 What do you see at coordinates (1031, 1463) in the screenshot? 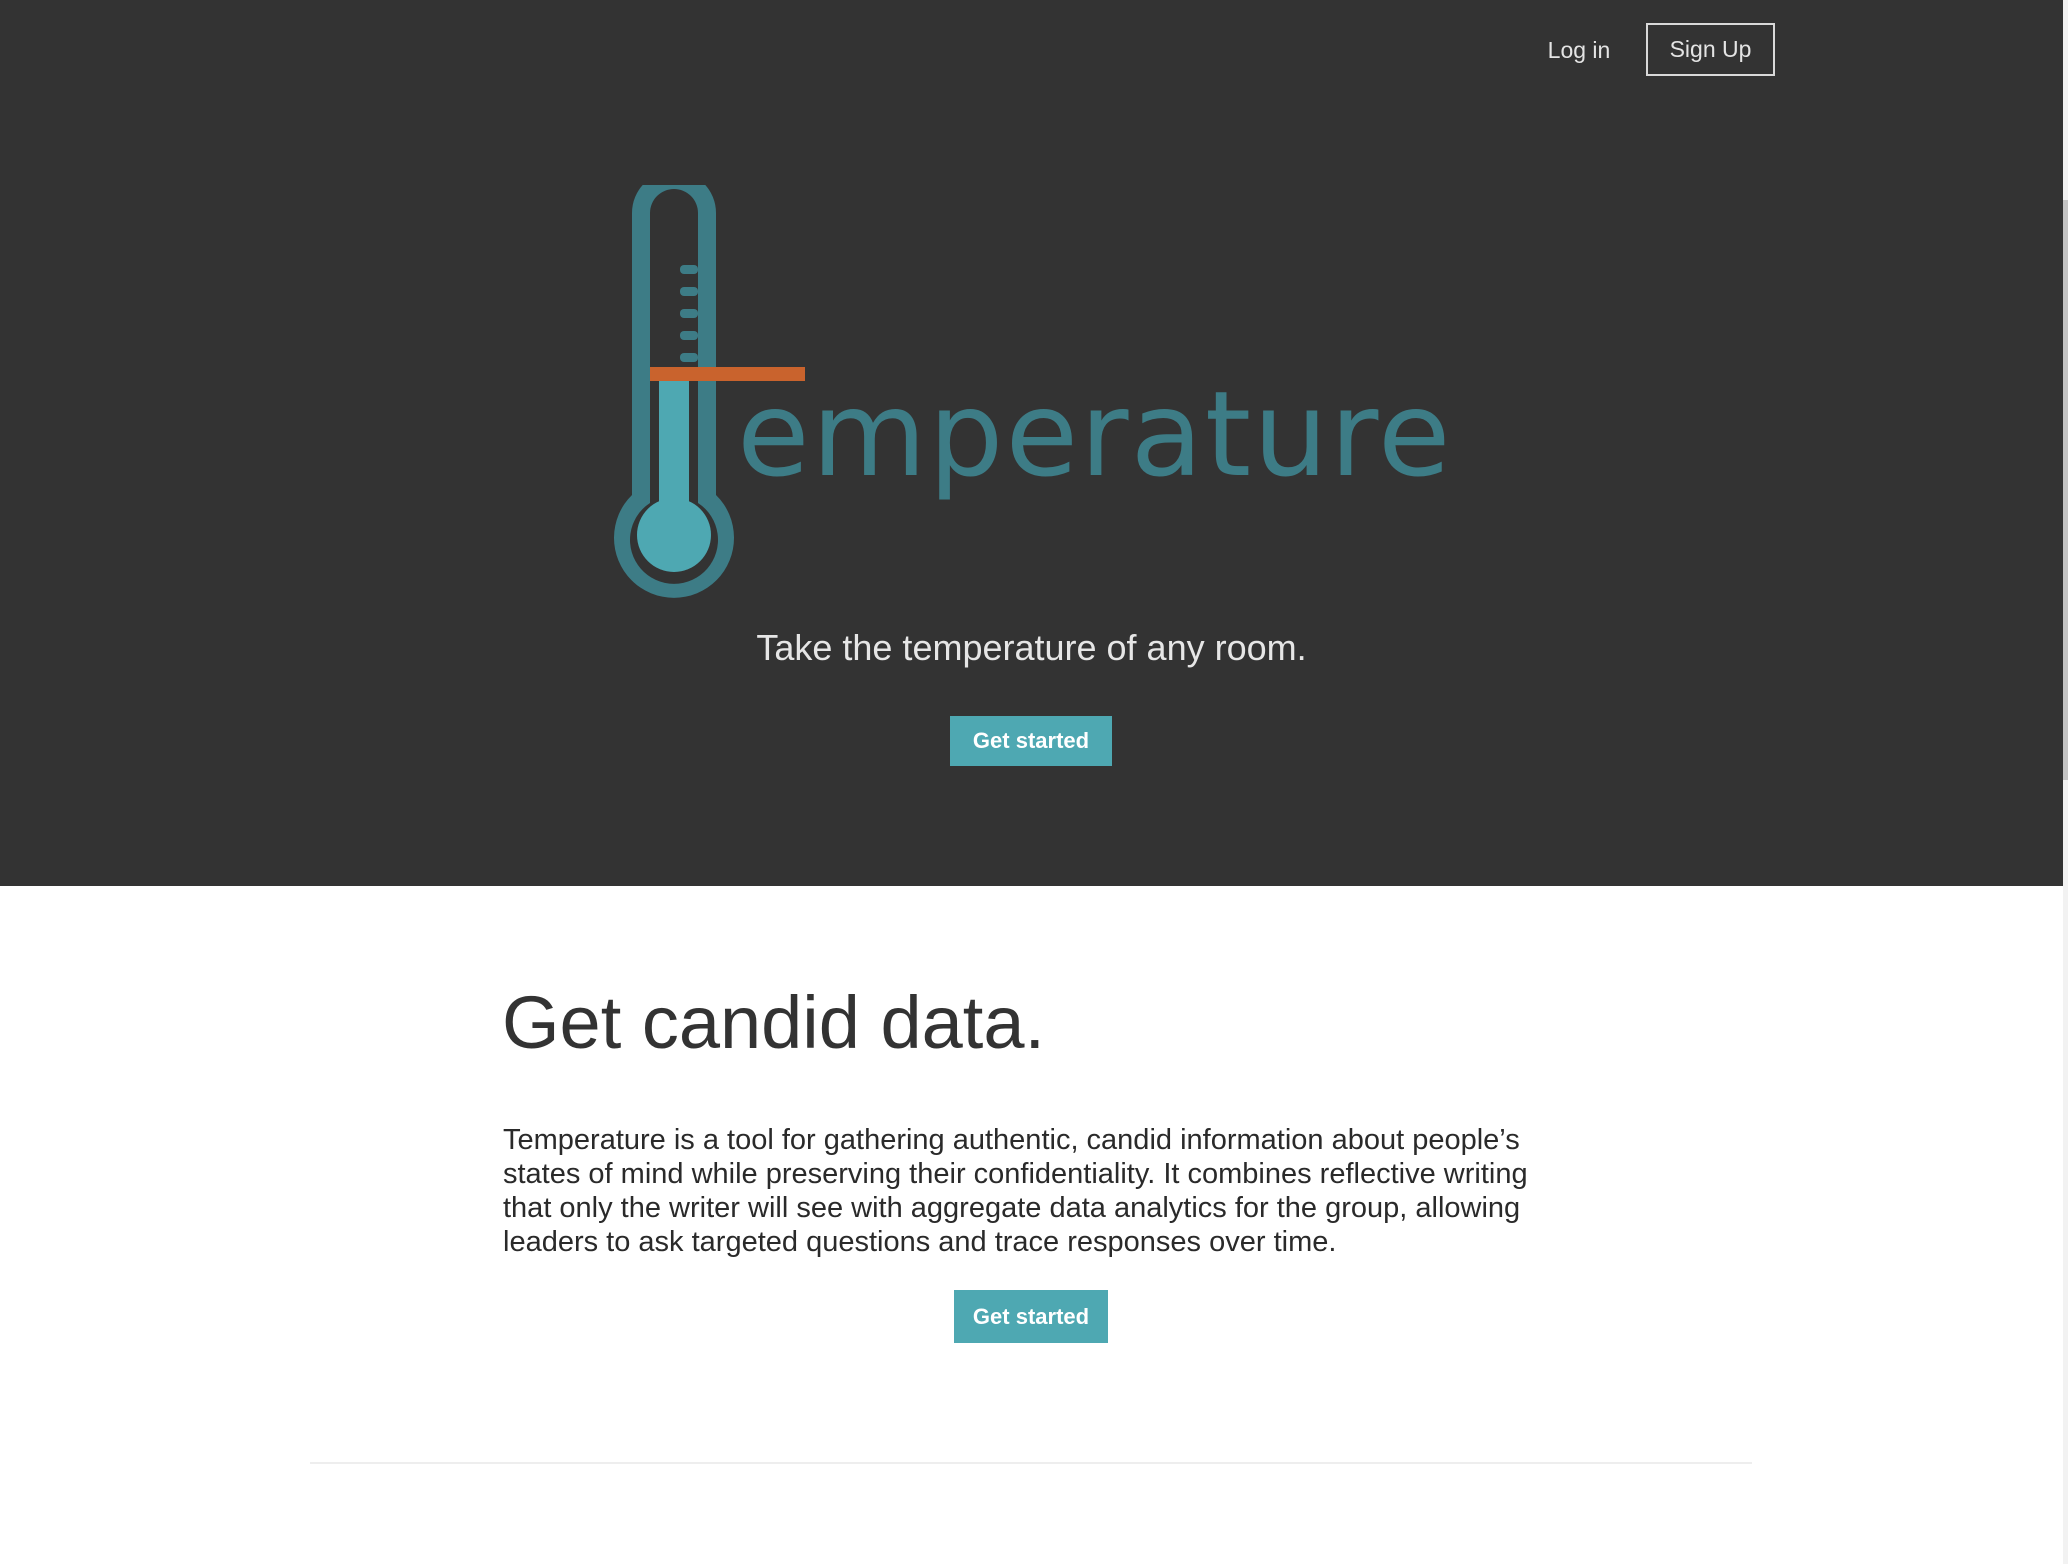
I see `section-divider` at bounding box center [1031, 1463].